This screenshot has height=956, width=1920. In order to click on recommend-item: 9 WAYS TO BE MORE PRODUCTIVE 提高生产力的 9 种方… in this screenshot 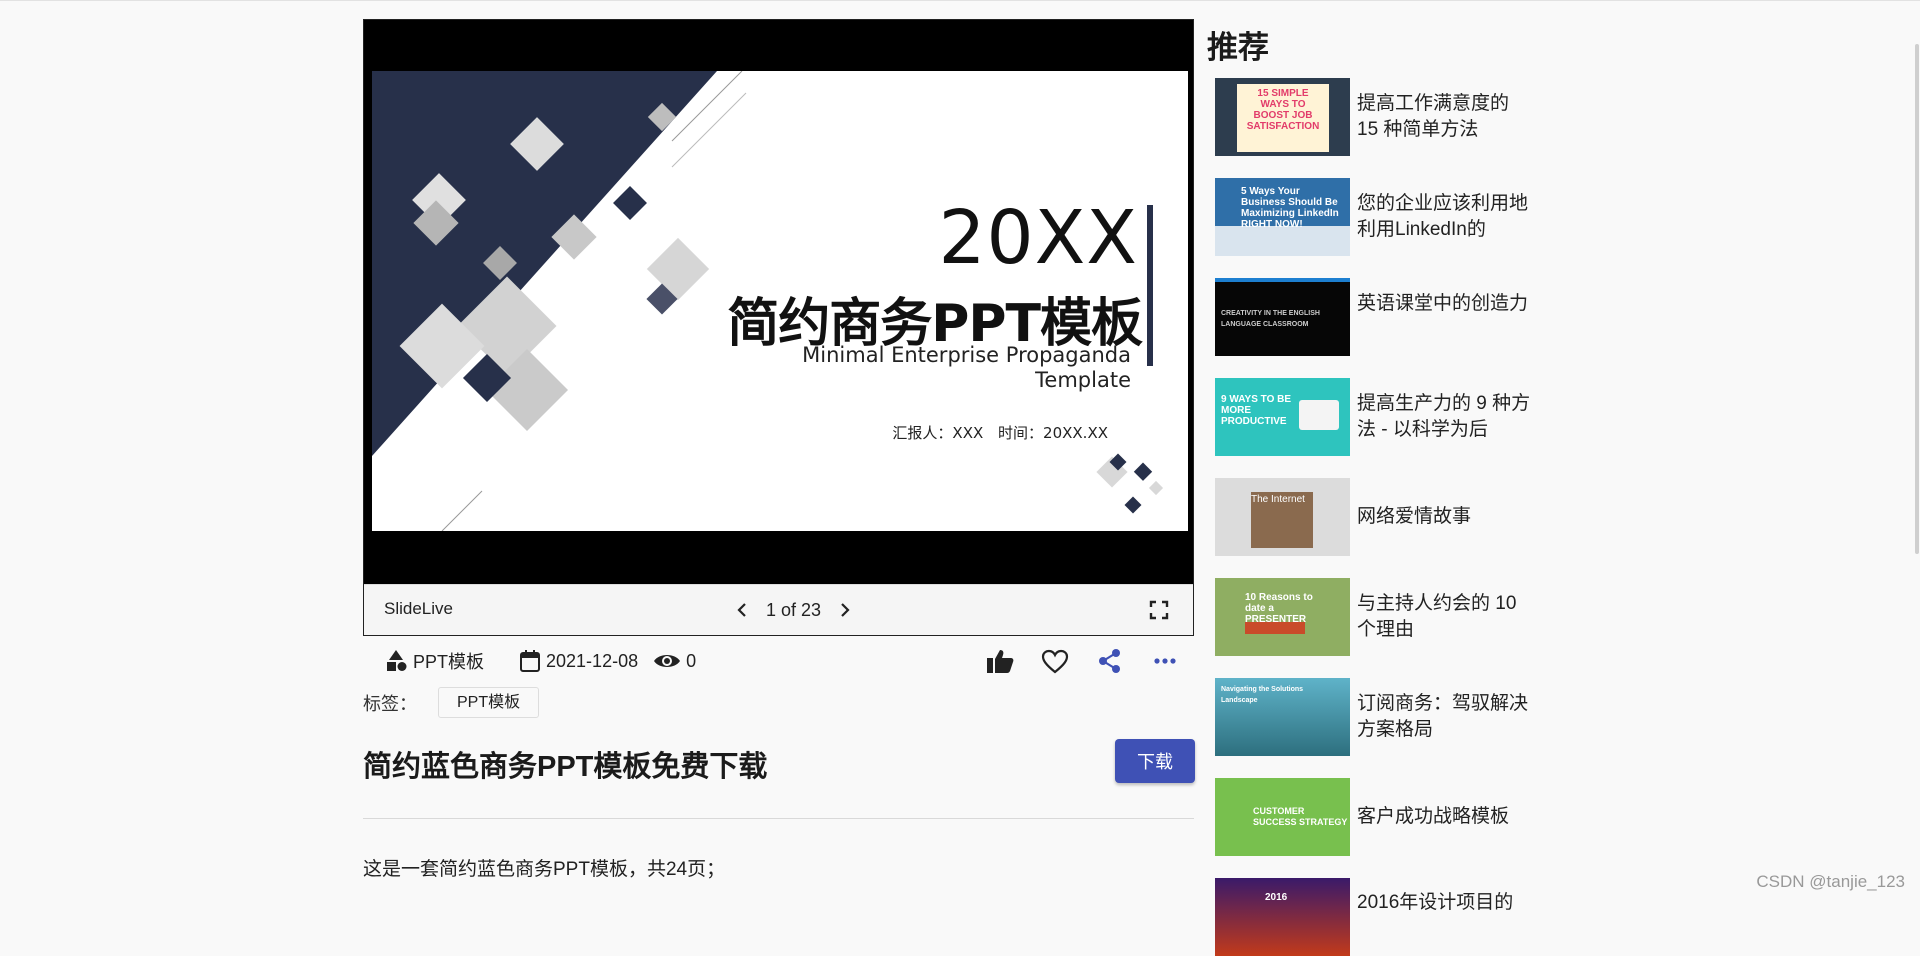, I will do `click(1375, 417)`.